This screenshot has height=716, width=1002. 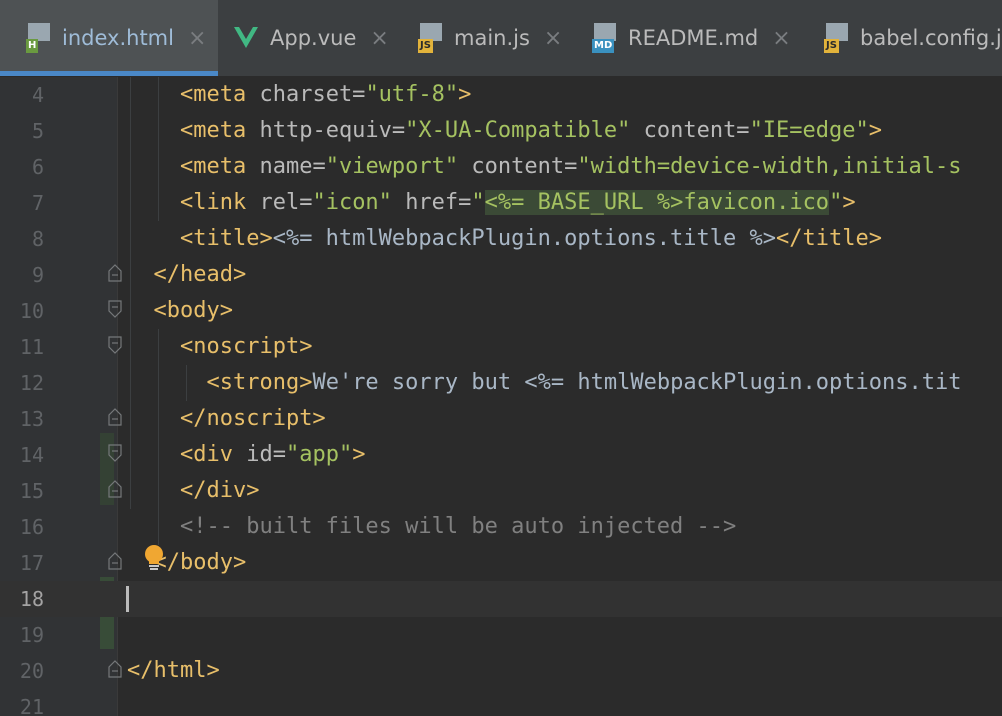 What do you see at coordinates (325, 94) in the screenshot?
I see `code-text: <meta charset="utf-8">` at bounding box center [325, 94].